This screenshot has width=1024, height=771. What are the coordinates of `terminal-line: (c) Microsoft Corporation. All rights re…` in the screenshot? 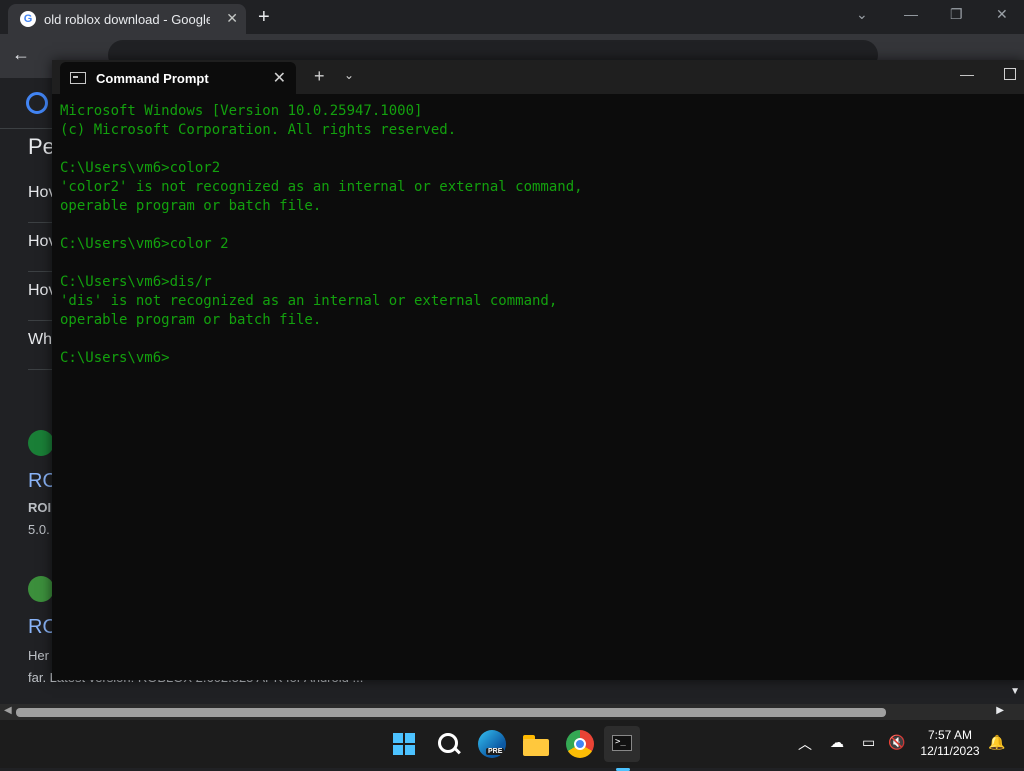 It's located at (258, 130).